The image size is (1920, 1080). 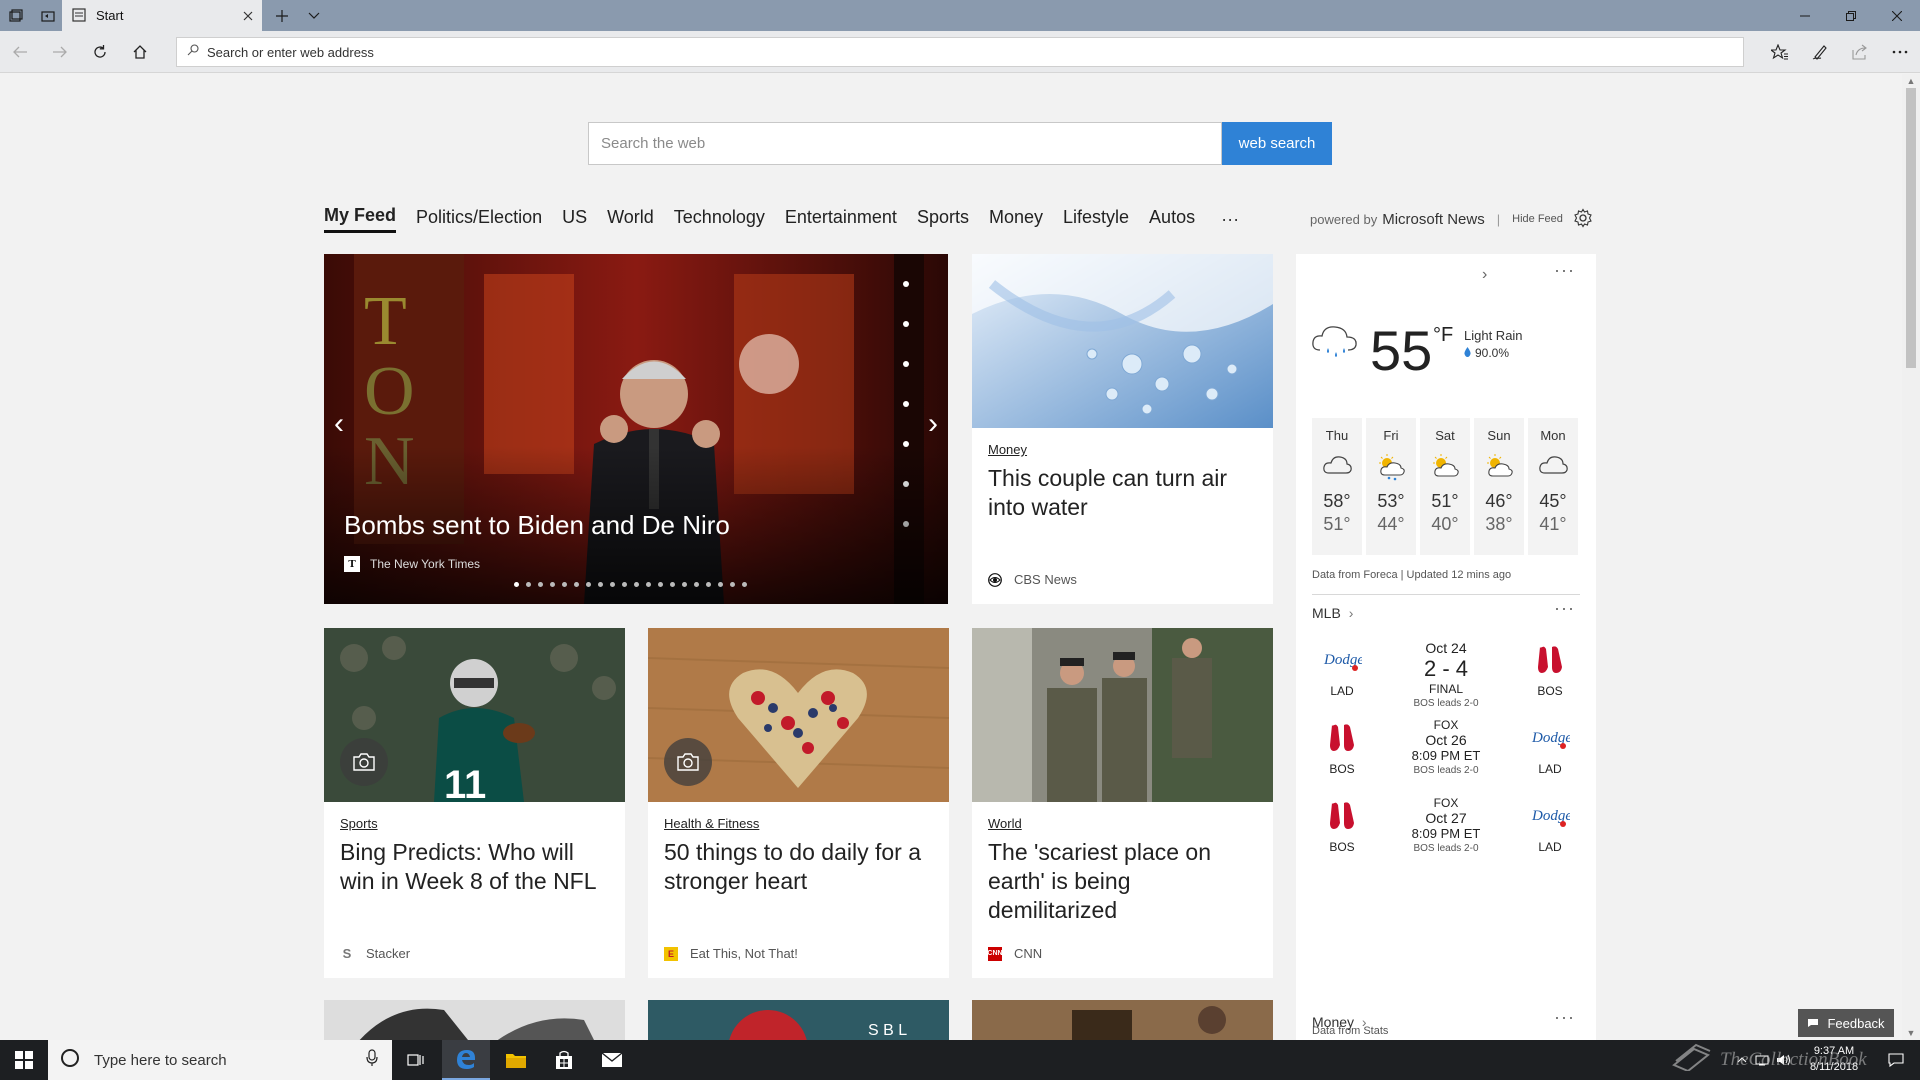 What do you see at coordinates (24, 1060) in the screenshot?
I see `windows-start-icon` at bounding box center [24, 1060].